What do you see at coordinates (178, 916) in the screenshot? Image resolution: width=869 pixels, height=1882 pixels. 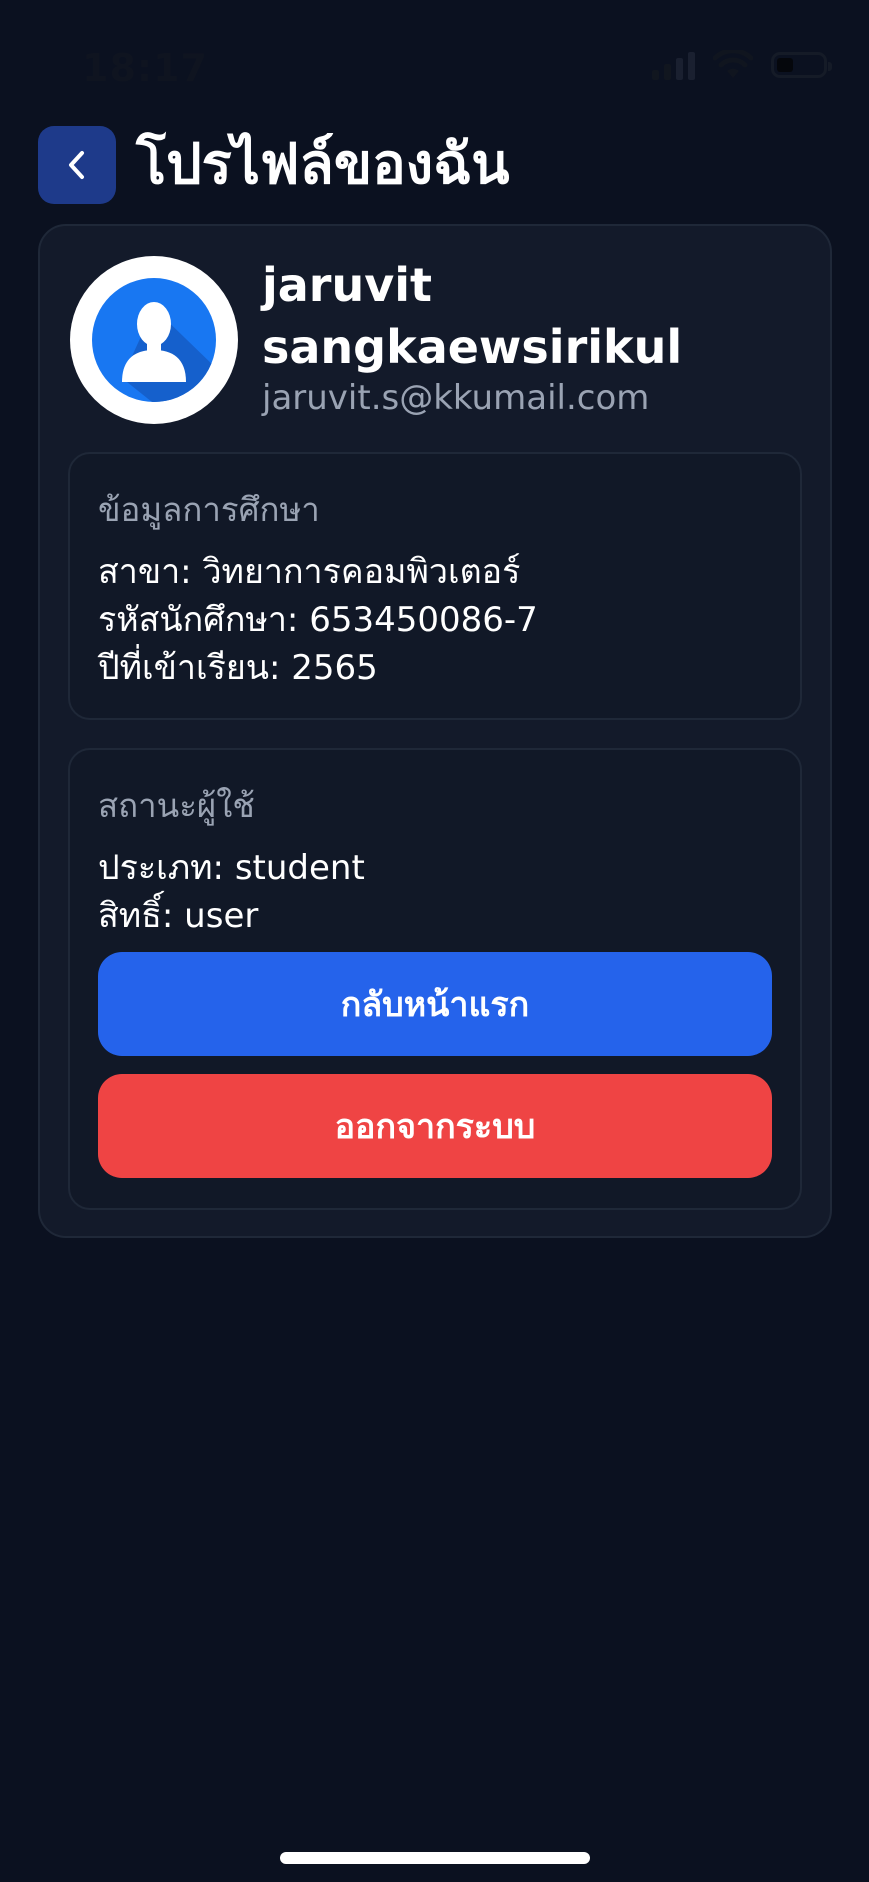 I see `user-role-text: สิทธิ์: user` at bounding box center [178, 916].